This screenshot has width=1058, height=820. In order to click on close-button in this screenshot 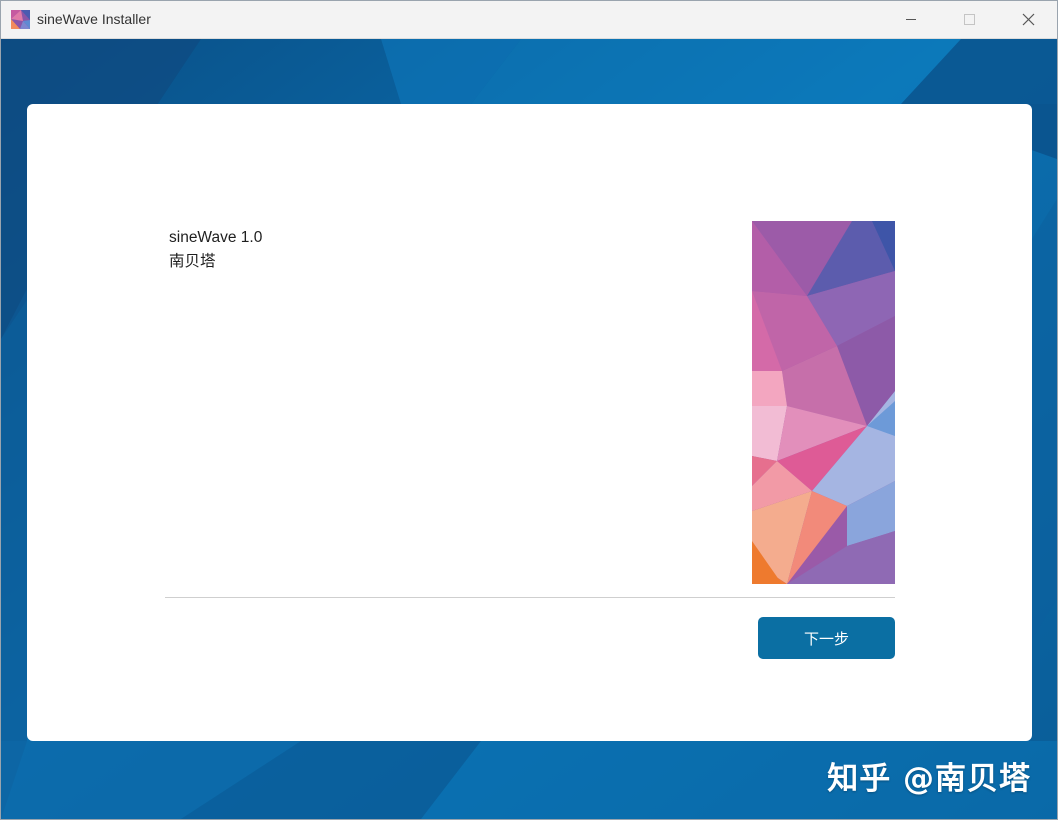, I will do `click(1028, 19)`.